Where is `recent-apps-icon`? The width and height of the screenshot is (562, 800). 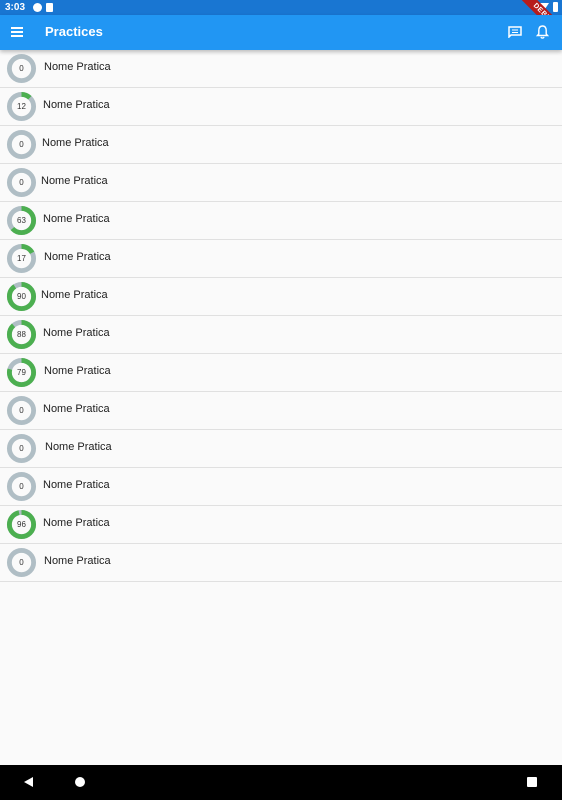
recent-apps-icon is located at coordinates (532, 782).